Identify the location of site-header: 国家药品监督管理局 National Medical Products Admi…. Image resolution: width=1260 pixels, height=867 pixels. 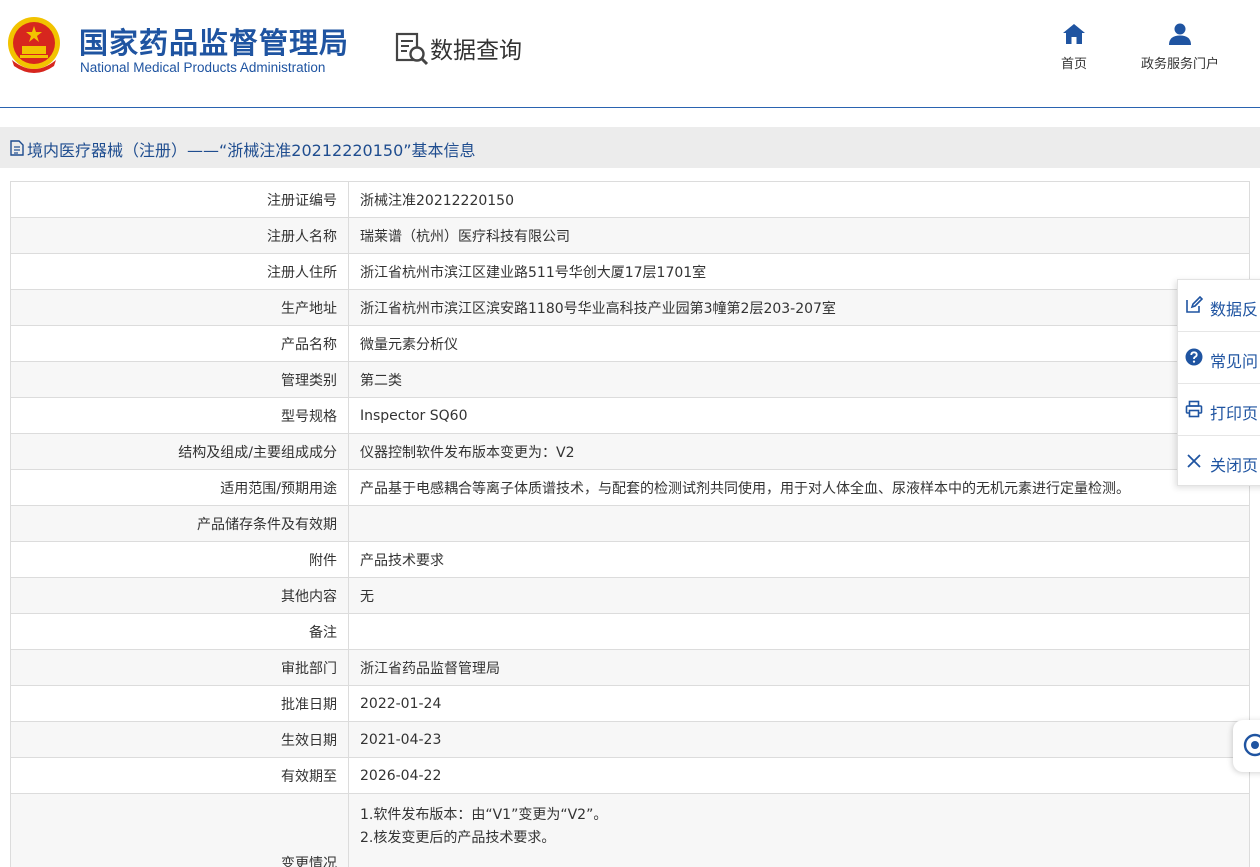
(630, 54).